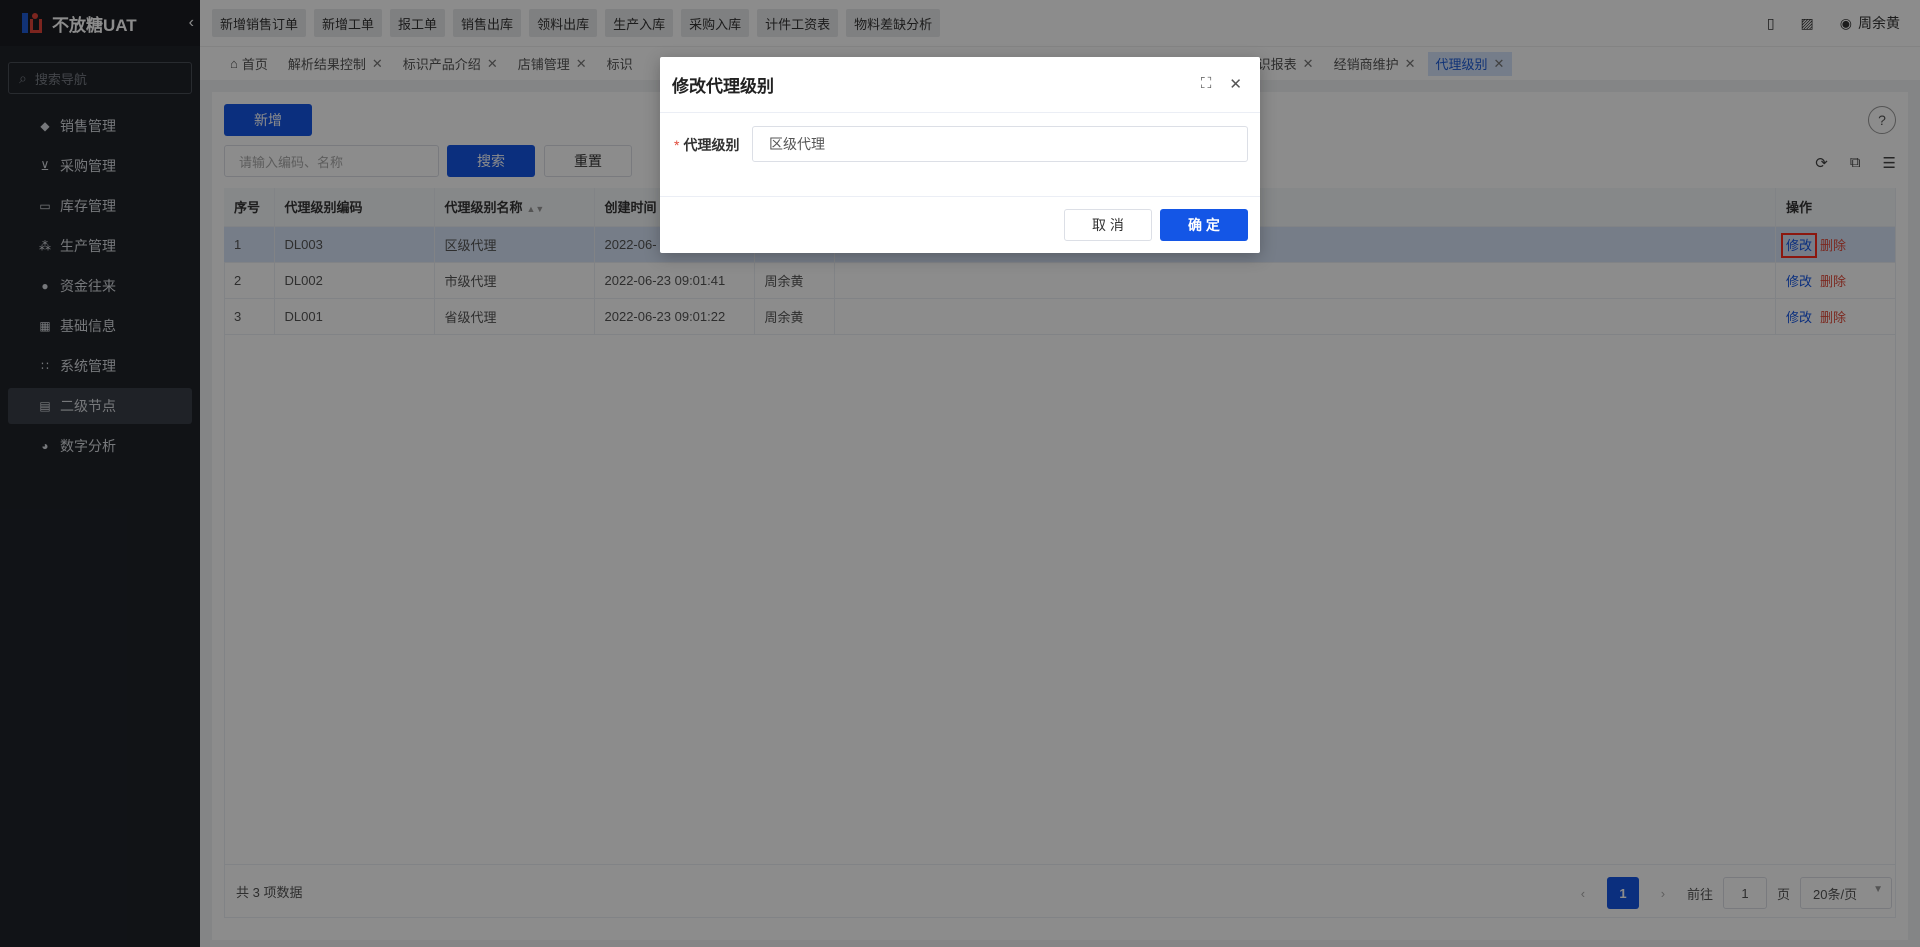 This screenshot has width=1920, height=947. Describe the element at coordinates (723, 86) in the screenshot. I see `dialog-title: 修改代理级别` at that location.